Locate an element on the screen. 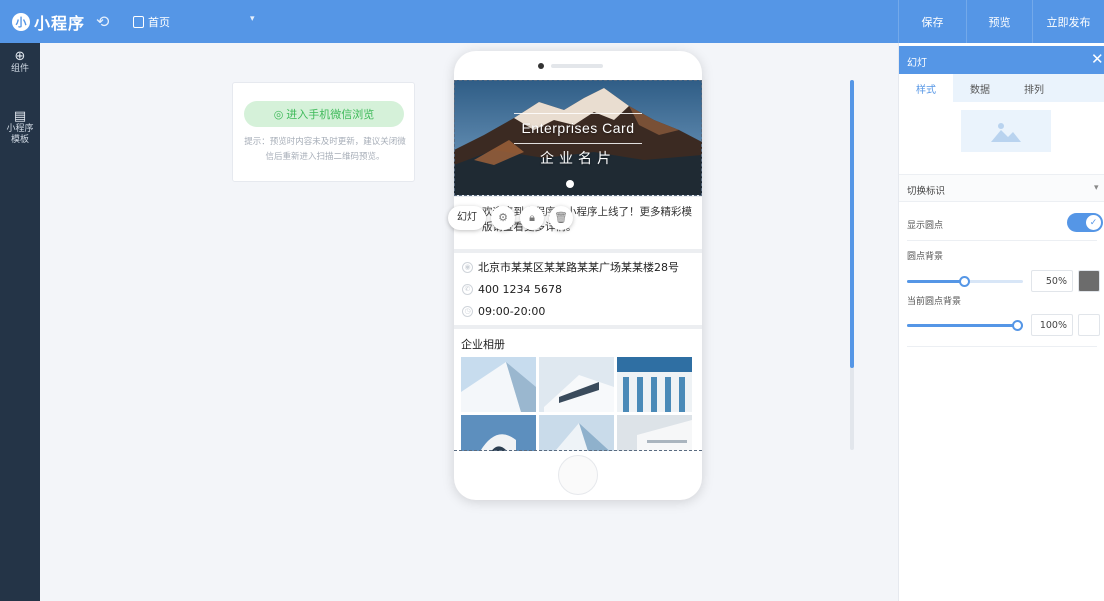 The image size is (1104, 601). phone-row: ✆ 400 1234 5678 is located at coordinates (512, 289).